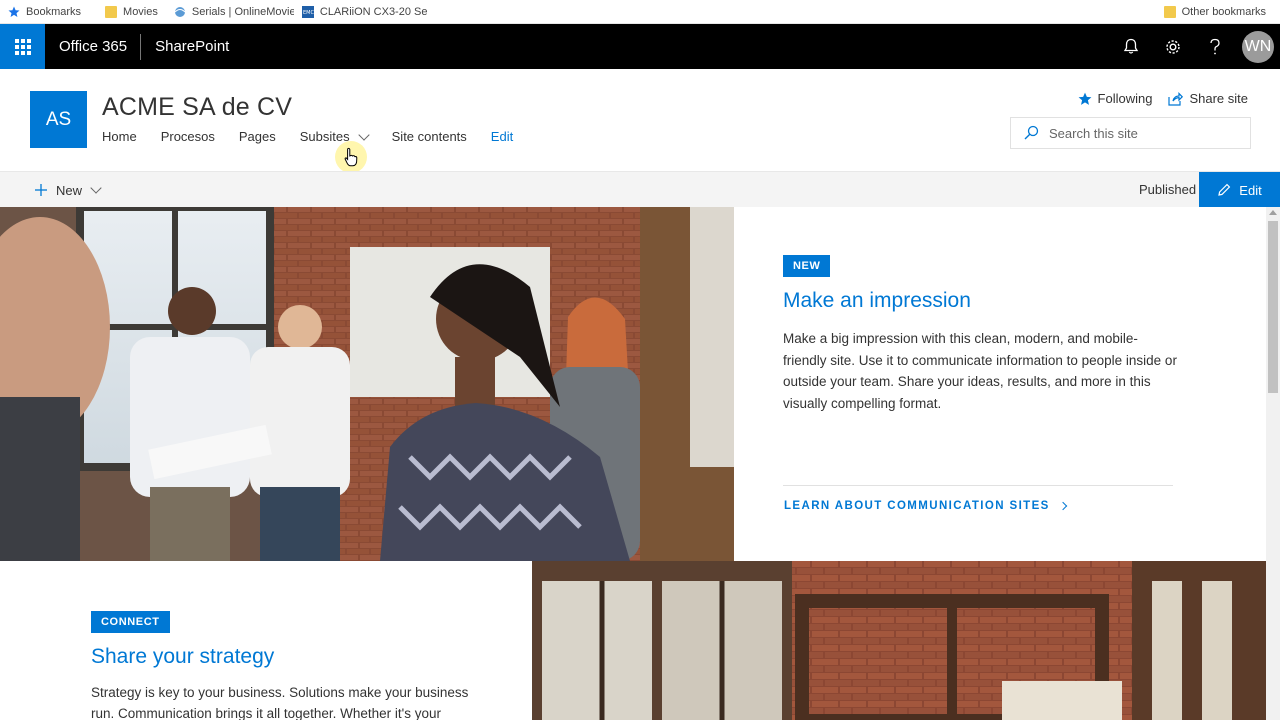 This screenshot has height=720, width=1280. I want to click on edit-page-button: Edit, so click(1239, 190).